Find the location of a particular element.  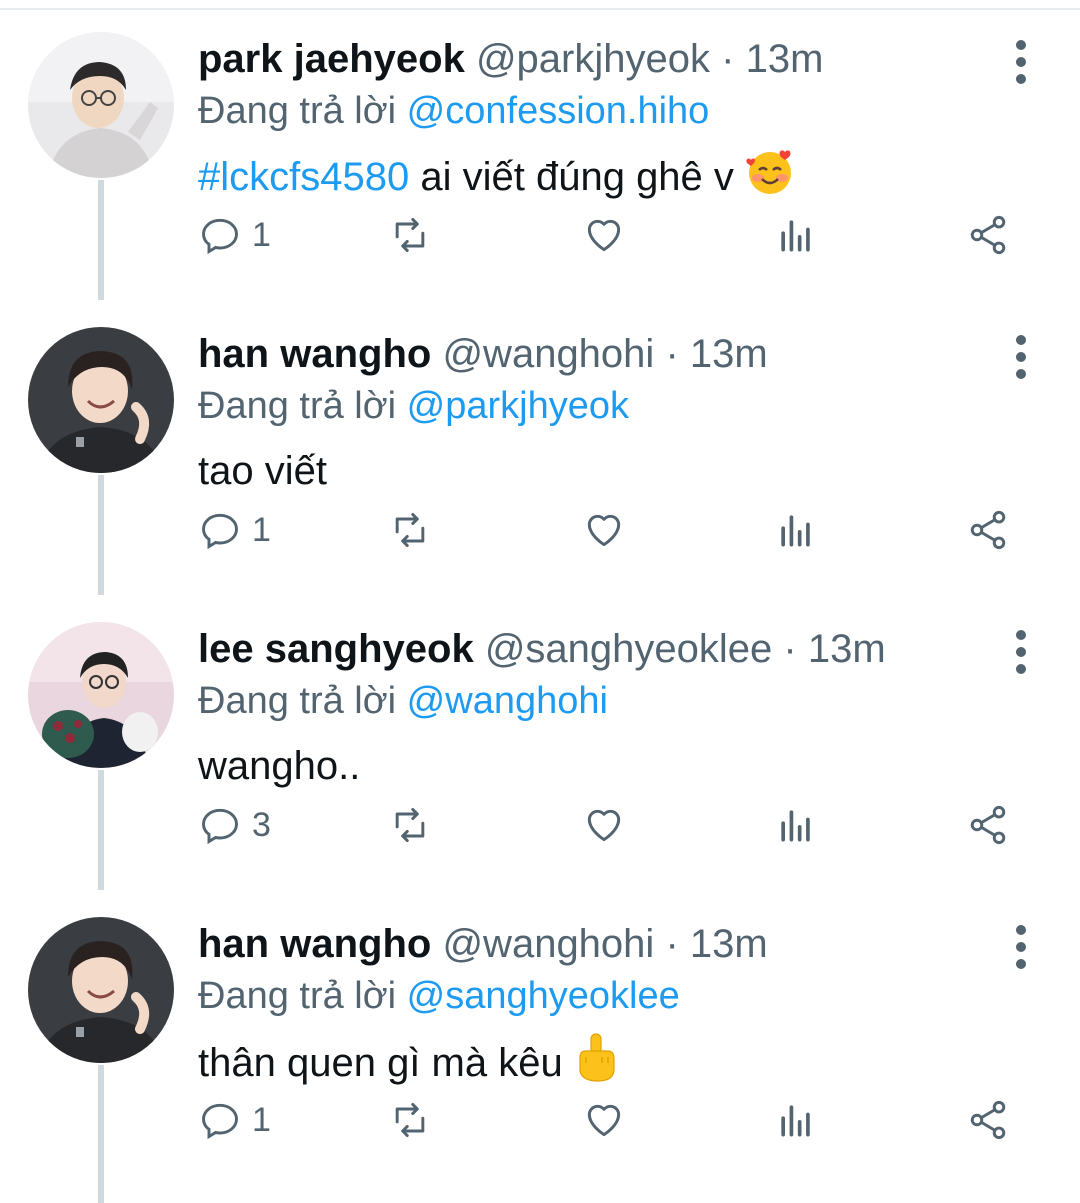

tweet-header: park jaehyeok @parkjhyeok · 13m is located at coordinates (510, 59).